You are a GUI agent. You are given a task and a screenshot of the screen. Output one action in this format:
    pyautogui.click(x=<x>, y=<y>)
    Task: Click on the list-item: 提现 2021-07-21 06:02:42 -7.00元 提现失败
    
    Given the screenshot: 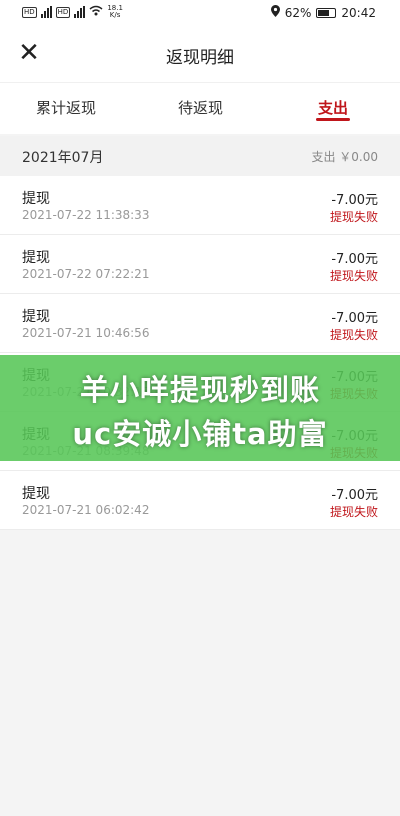 What is the action you would take?
    pyautogui.click(x=200, y=500)
    